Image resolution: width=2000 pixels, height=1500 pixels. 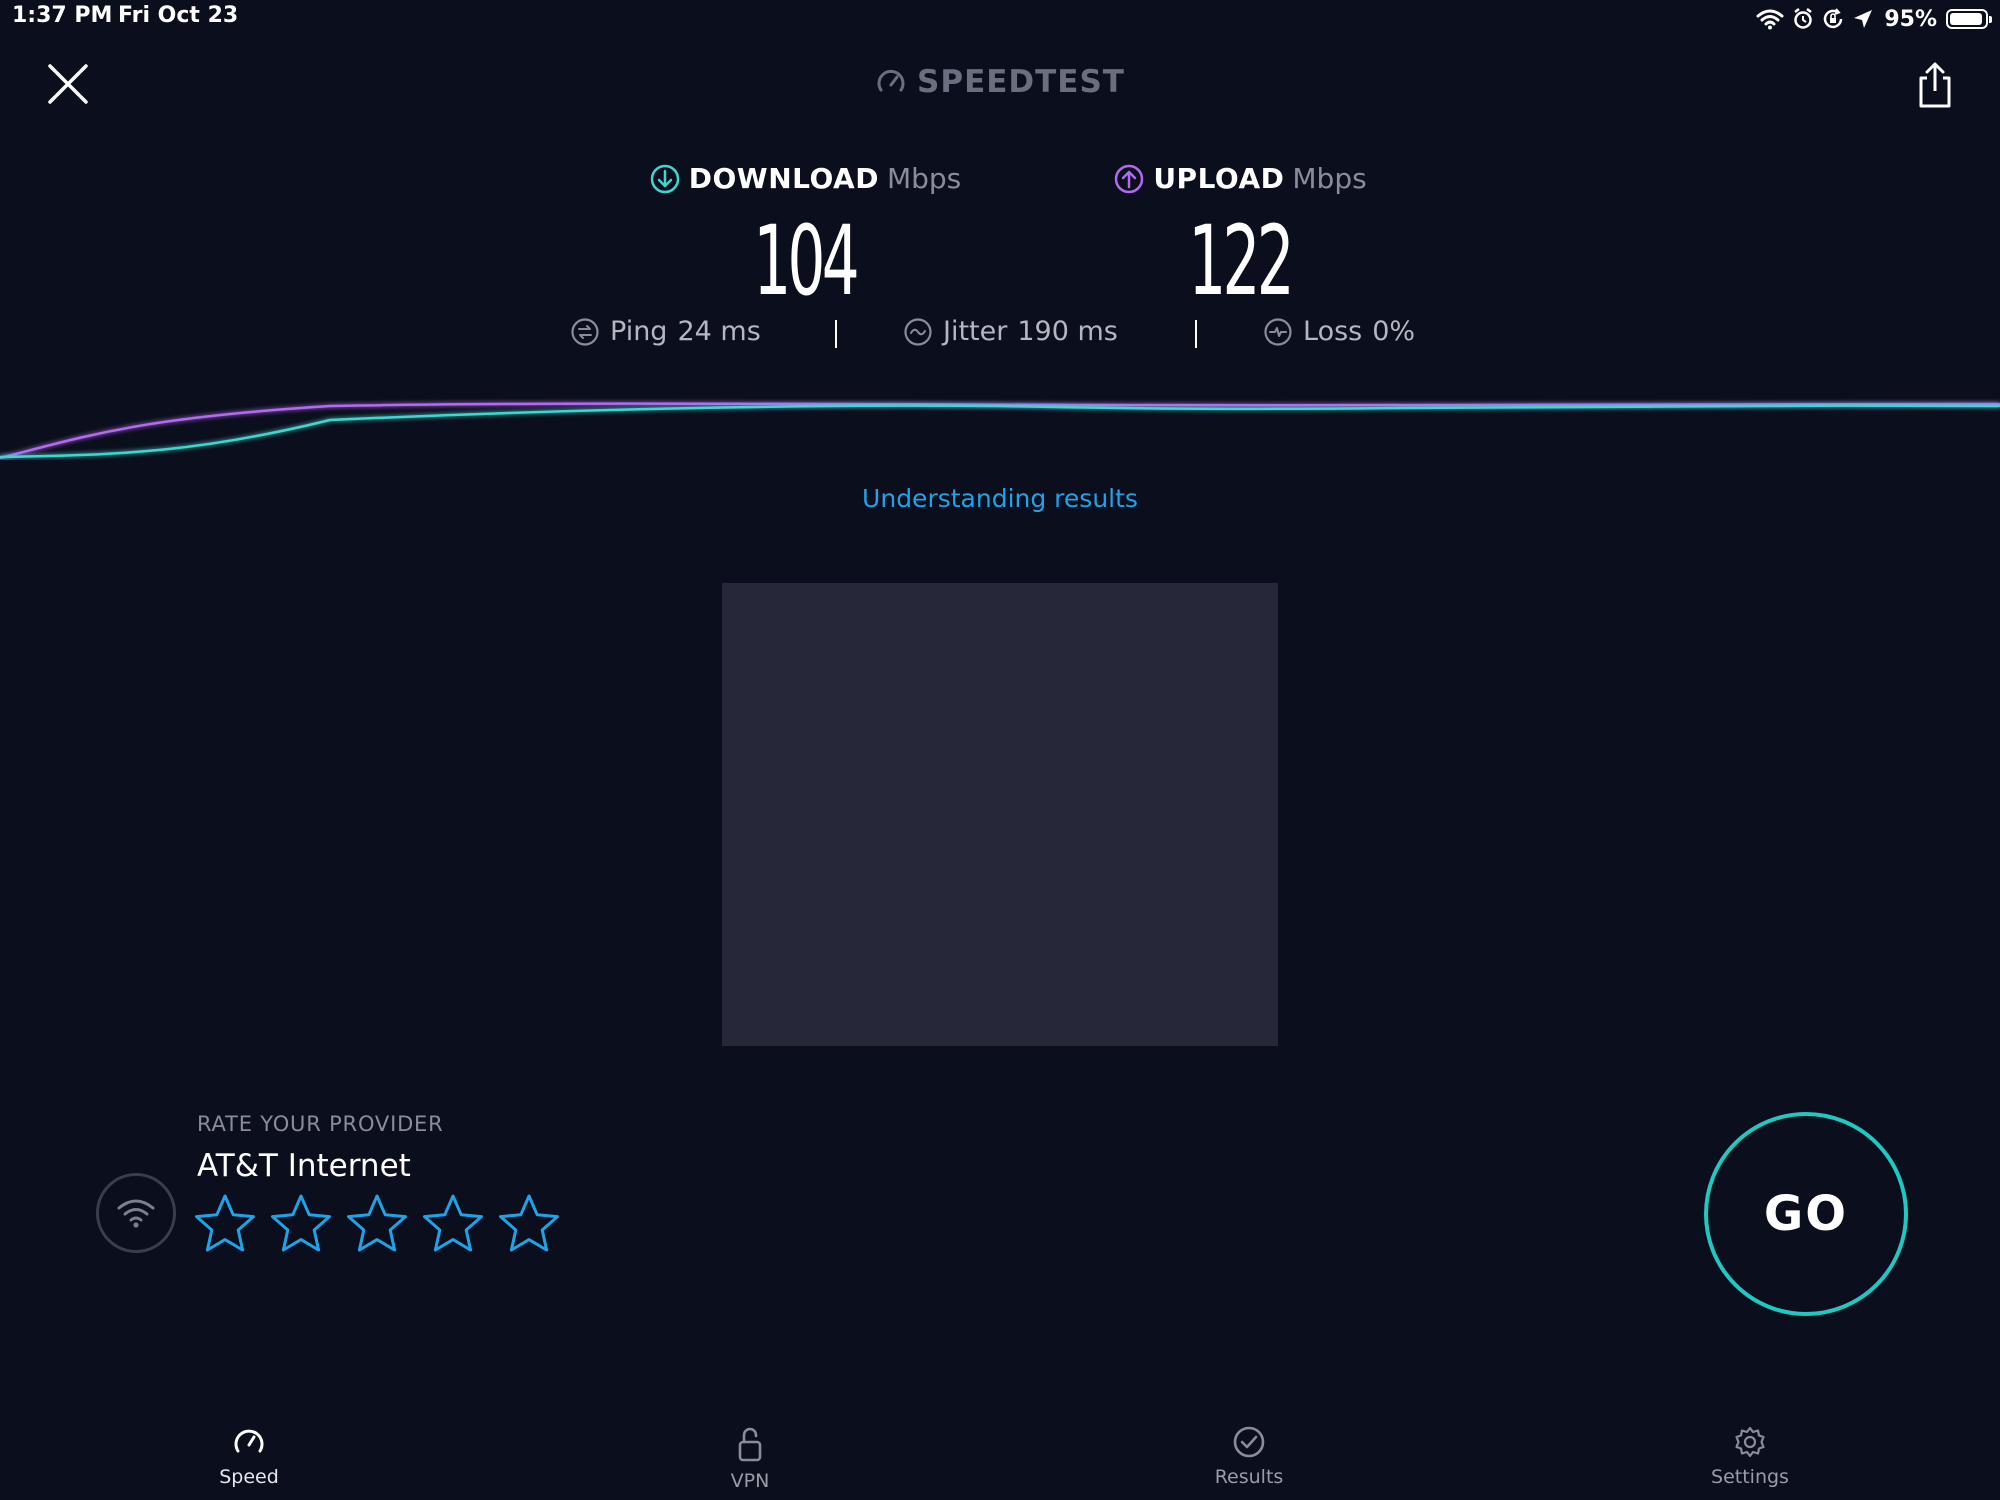 I want to click on go-label: GO, so click(x=1806, y=1214).